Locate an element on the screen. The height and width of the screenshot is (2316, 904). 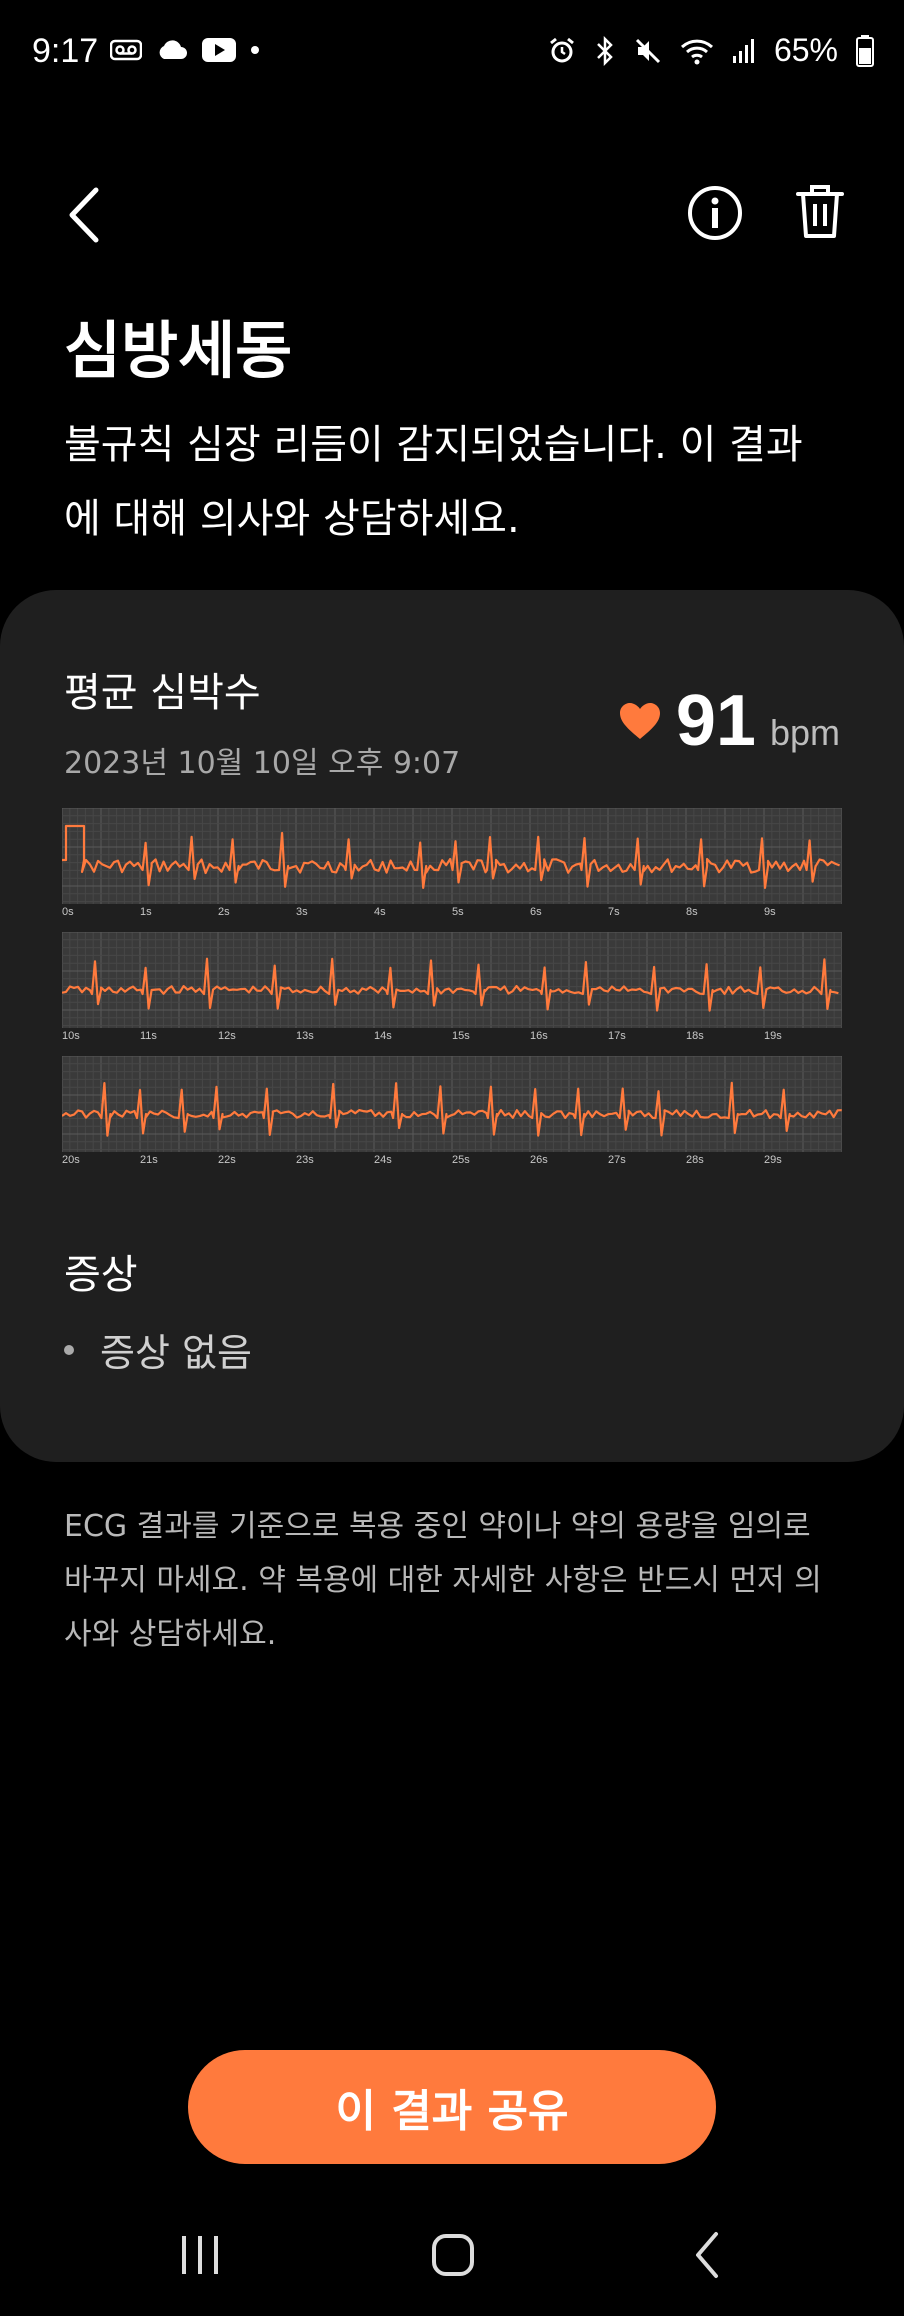
info-icon is located at coordinates (715, 213).